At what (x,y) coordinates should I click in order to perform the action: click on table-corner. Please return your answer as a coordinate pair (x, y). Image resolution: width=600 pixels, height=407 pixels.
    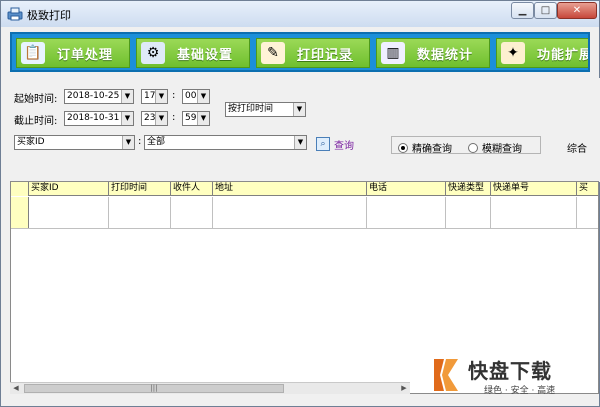
    Looking at the image, I should click on (20, 189).